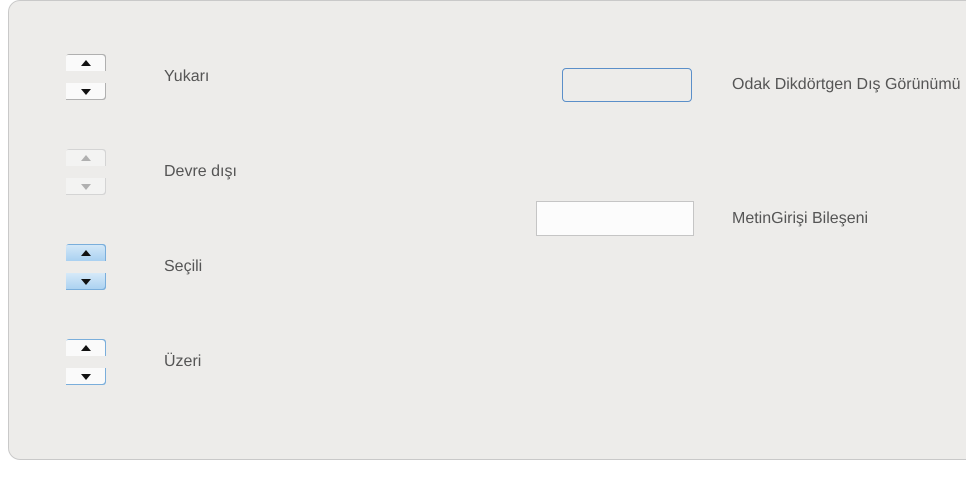 This screenshot has width=966, height=490. What do you see at coordinates (200, 172) in the screenshot?
I see `spinner-label: Devre dışı` at bounding box center [200, 172].